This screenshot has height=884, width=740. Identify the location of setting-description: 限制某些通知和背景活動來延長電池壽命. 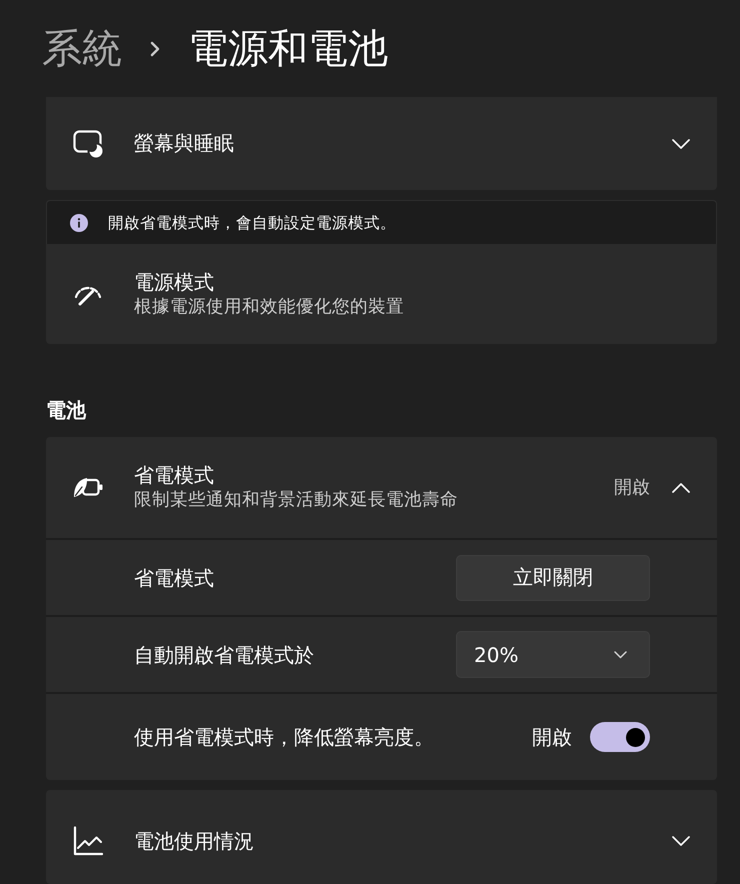
(296, 500).